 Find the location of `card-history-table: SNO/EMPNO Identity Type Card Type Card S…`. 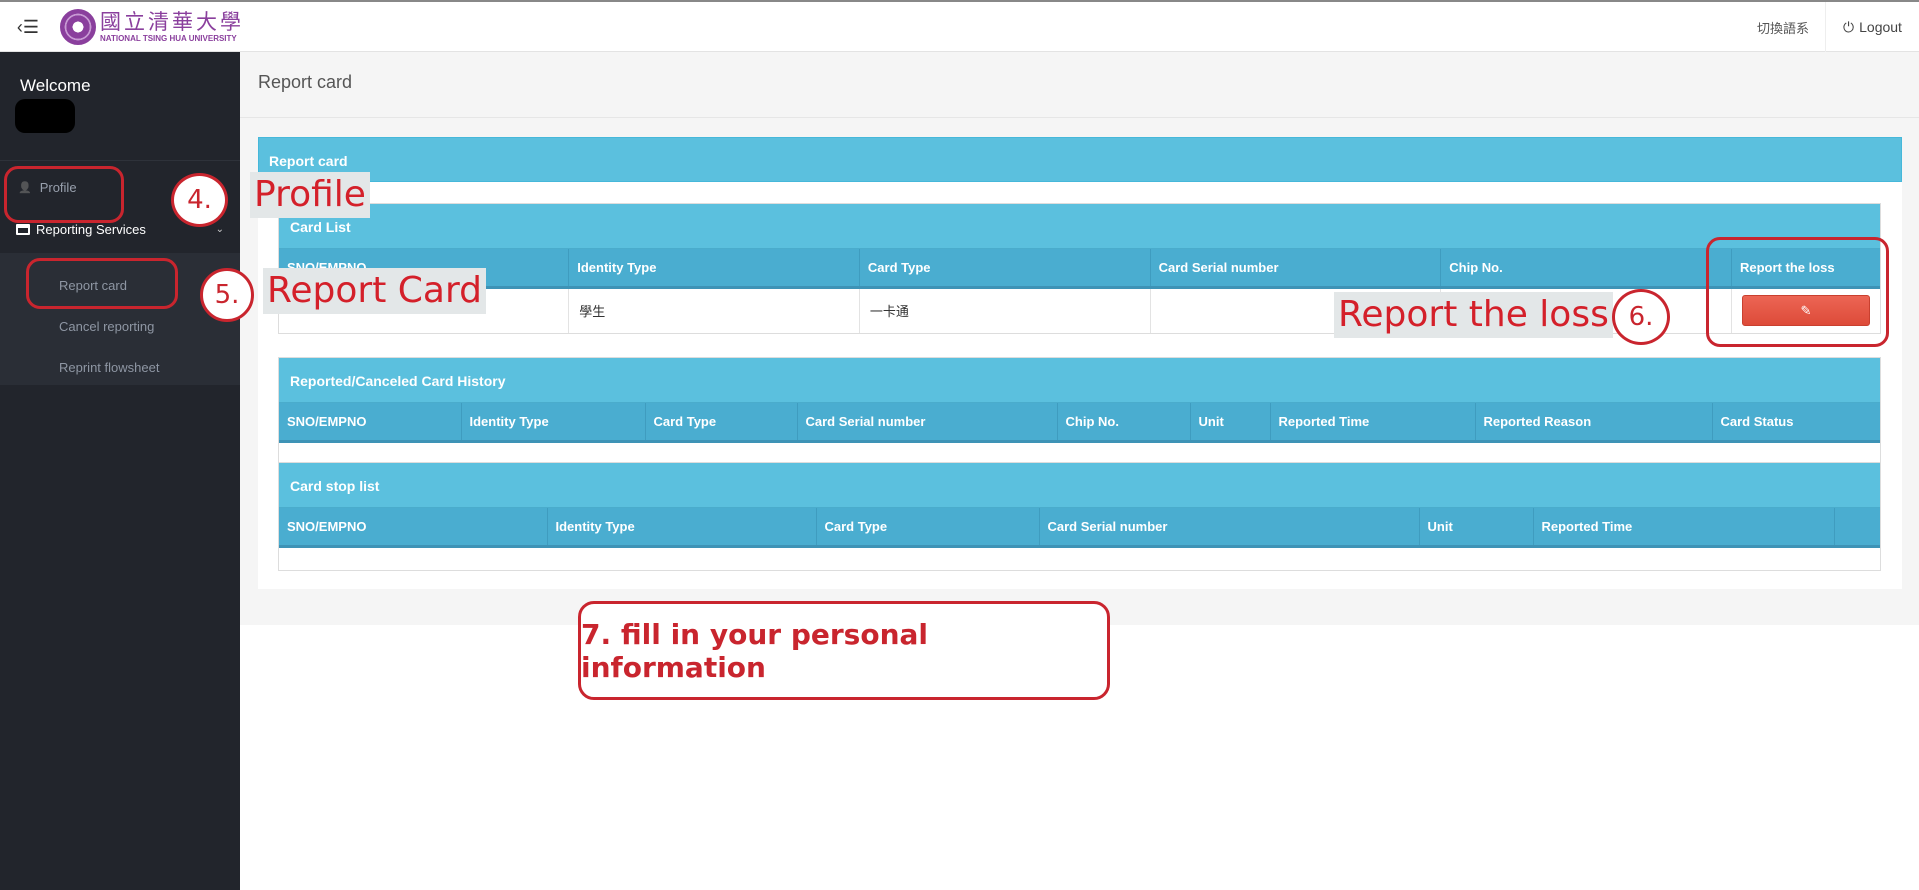

card-history-table: SNO/EMPNO Identity Type Card Type Card S… is located at coordinates (1079, 423).